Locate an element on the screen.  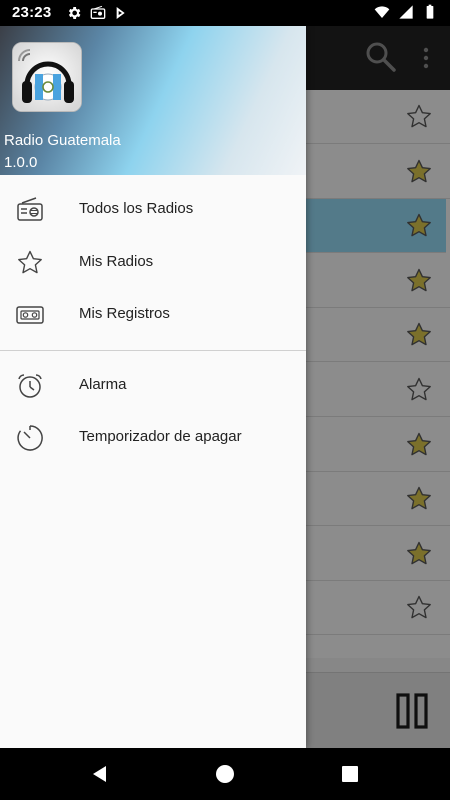
menu-divider is located at coordinates (153, 350).